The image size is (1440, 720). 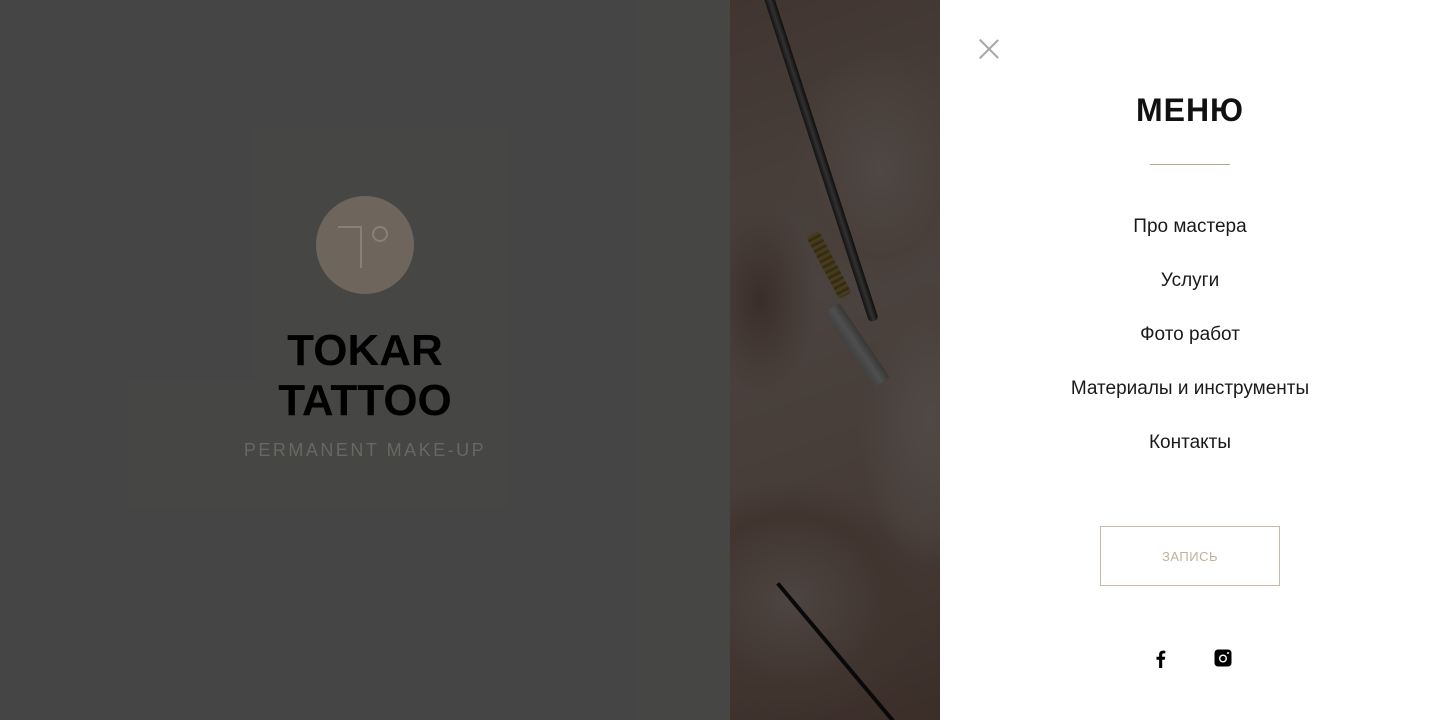 What do you see at coordinates (1190, 401) in the screenshot?
I see `menu-item-materials: Материалы и инструменты` at bounding box center [1190, 401].